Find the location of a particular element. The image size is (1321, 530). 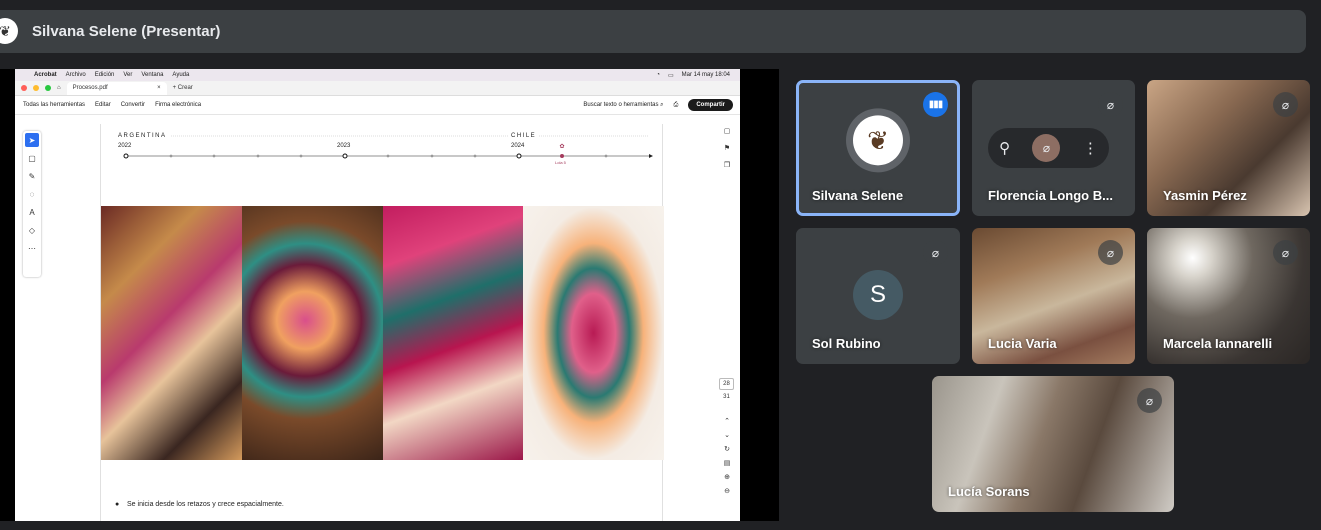

bookmark-icon: ⚑ is located at coordinates (727, 148).